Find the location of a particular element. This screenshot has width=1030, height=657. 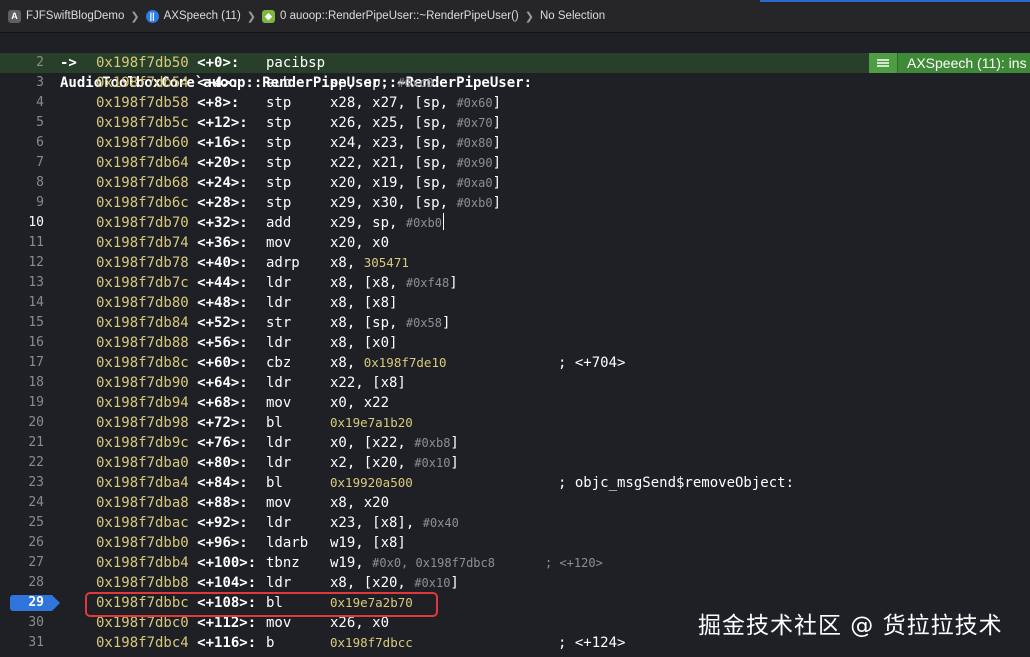

thread-badge-label: AXSpeech (11): ins is located at coordinates (967, 63).